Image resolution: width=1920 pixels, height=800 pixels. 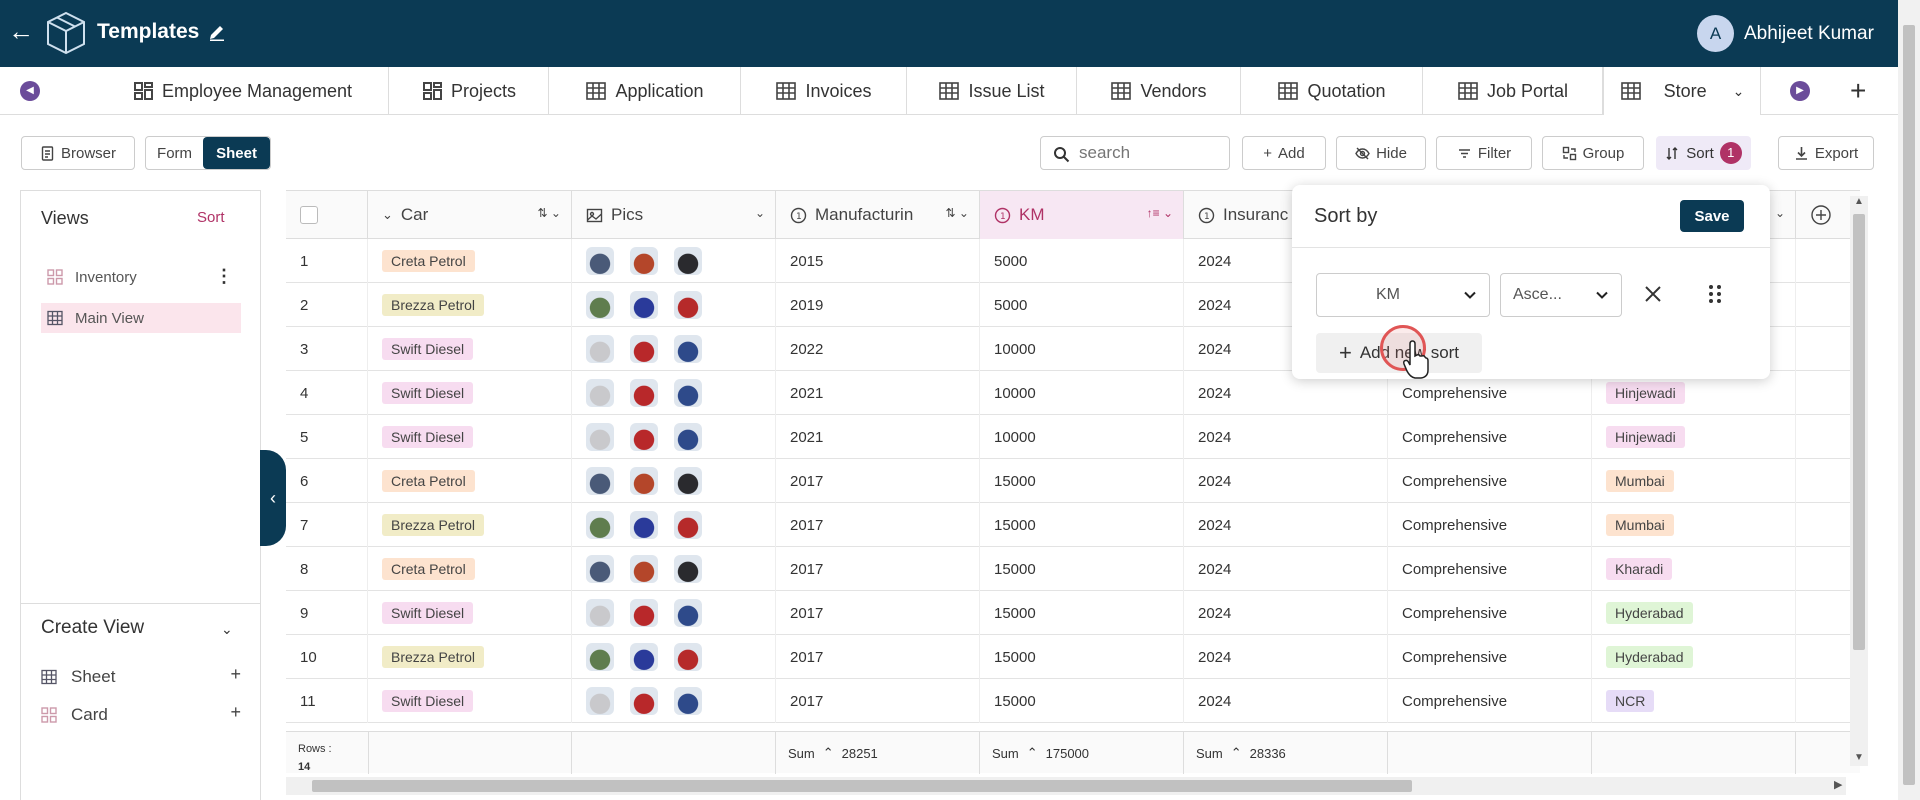 What do you see at coordinates (1712, 216) in the screenshot?
I see `save-button: Save` at bounding box center [1712, 216].